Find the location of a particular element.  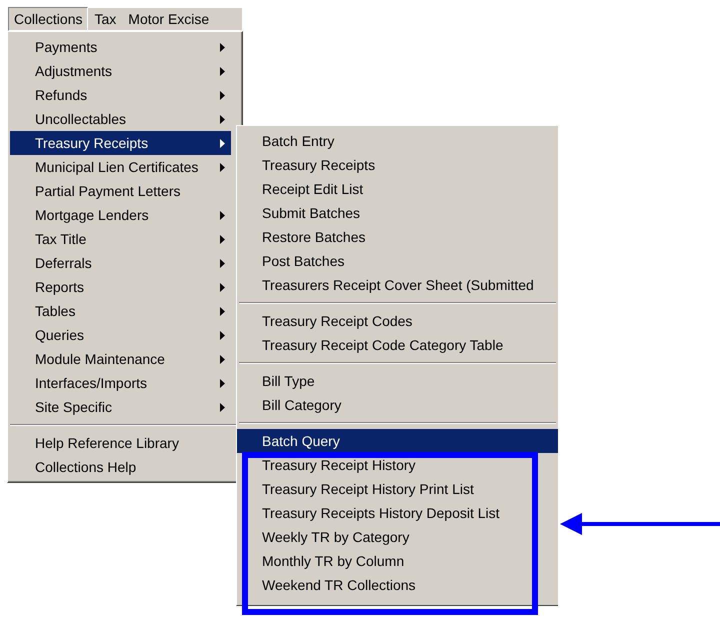

menu-item: Batch Query is located at coordinates (397, 441).